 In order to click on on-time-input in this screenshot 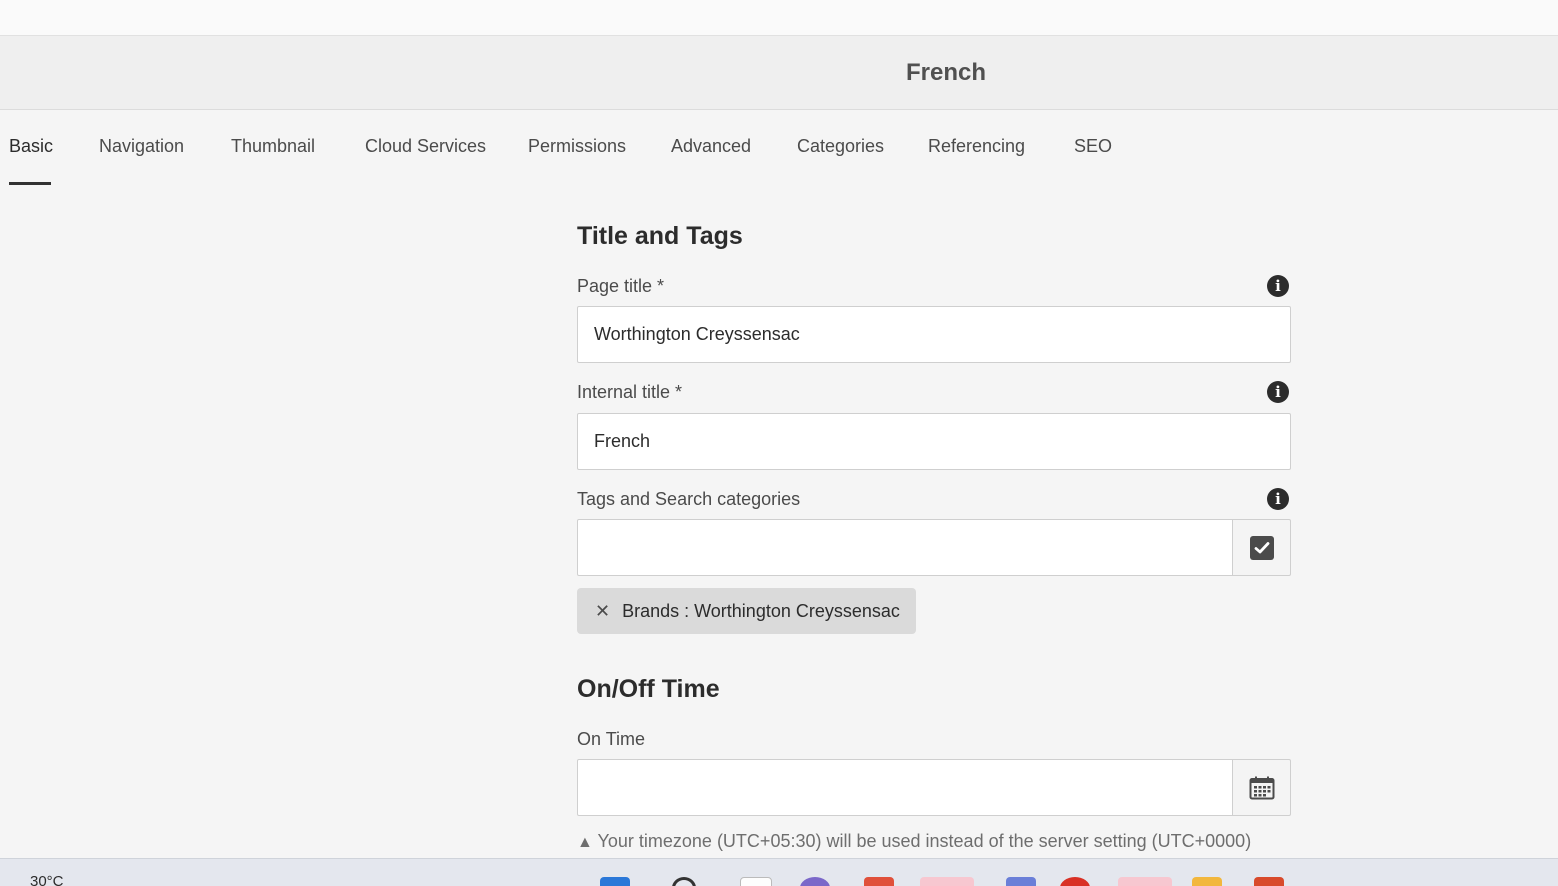, I will do `click(905, 787)`.